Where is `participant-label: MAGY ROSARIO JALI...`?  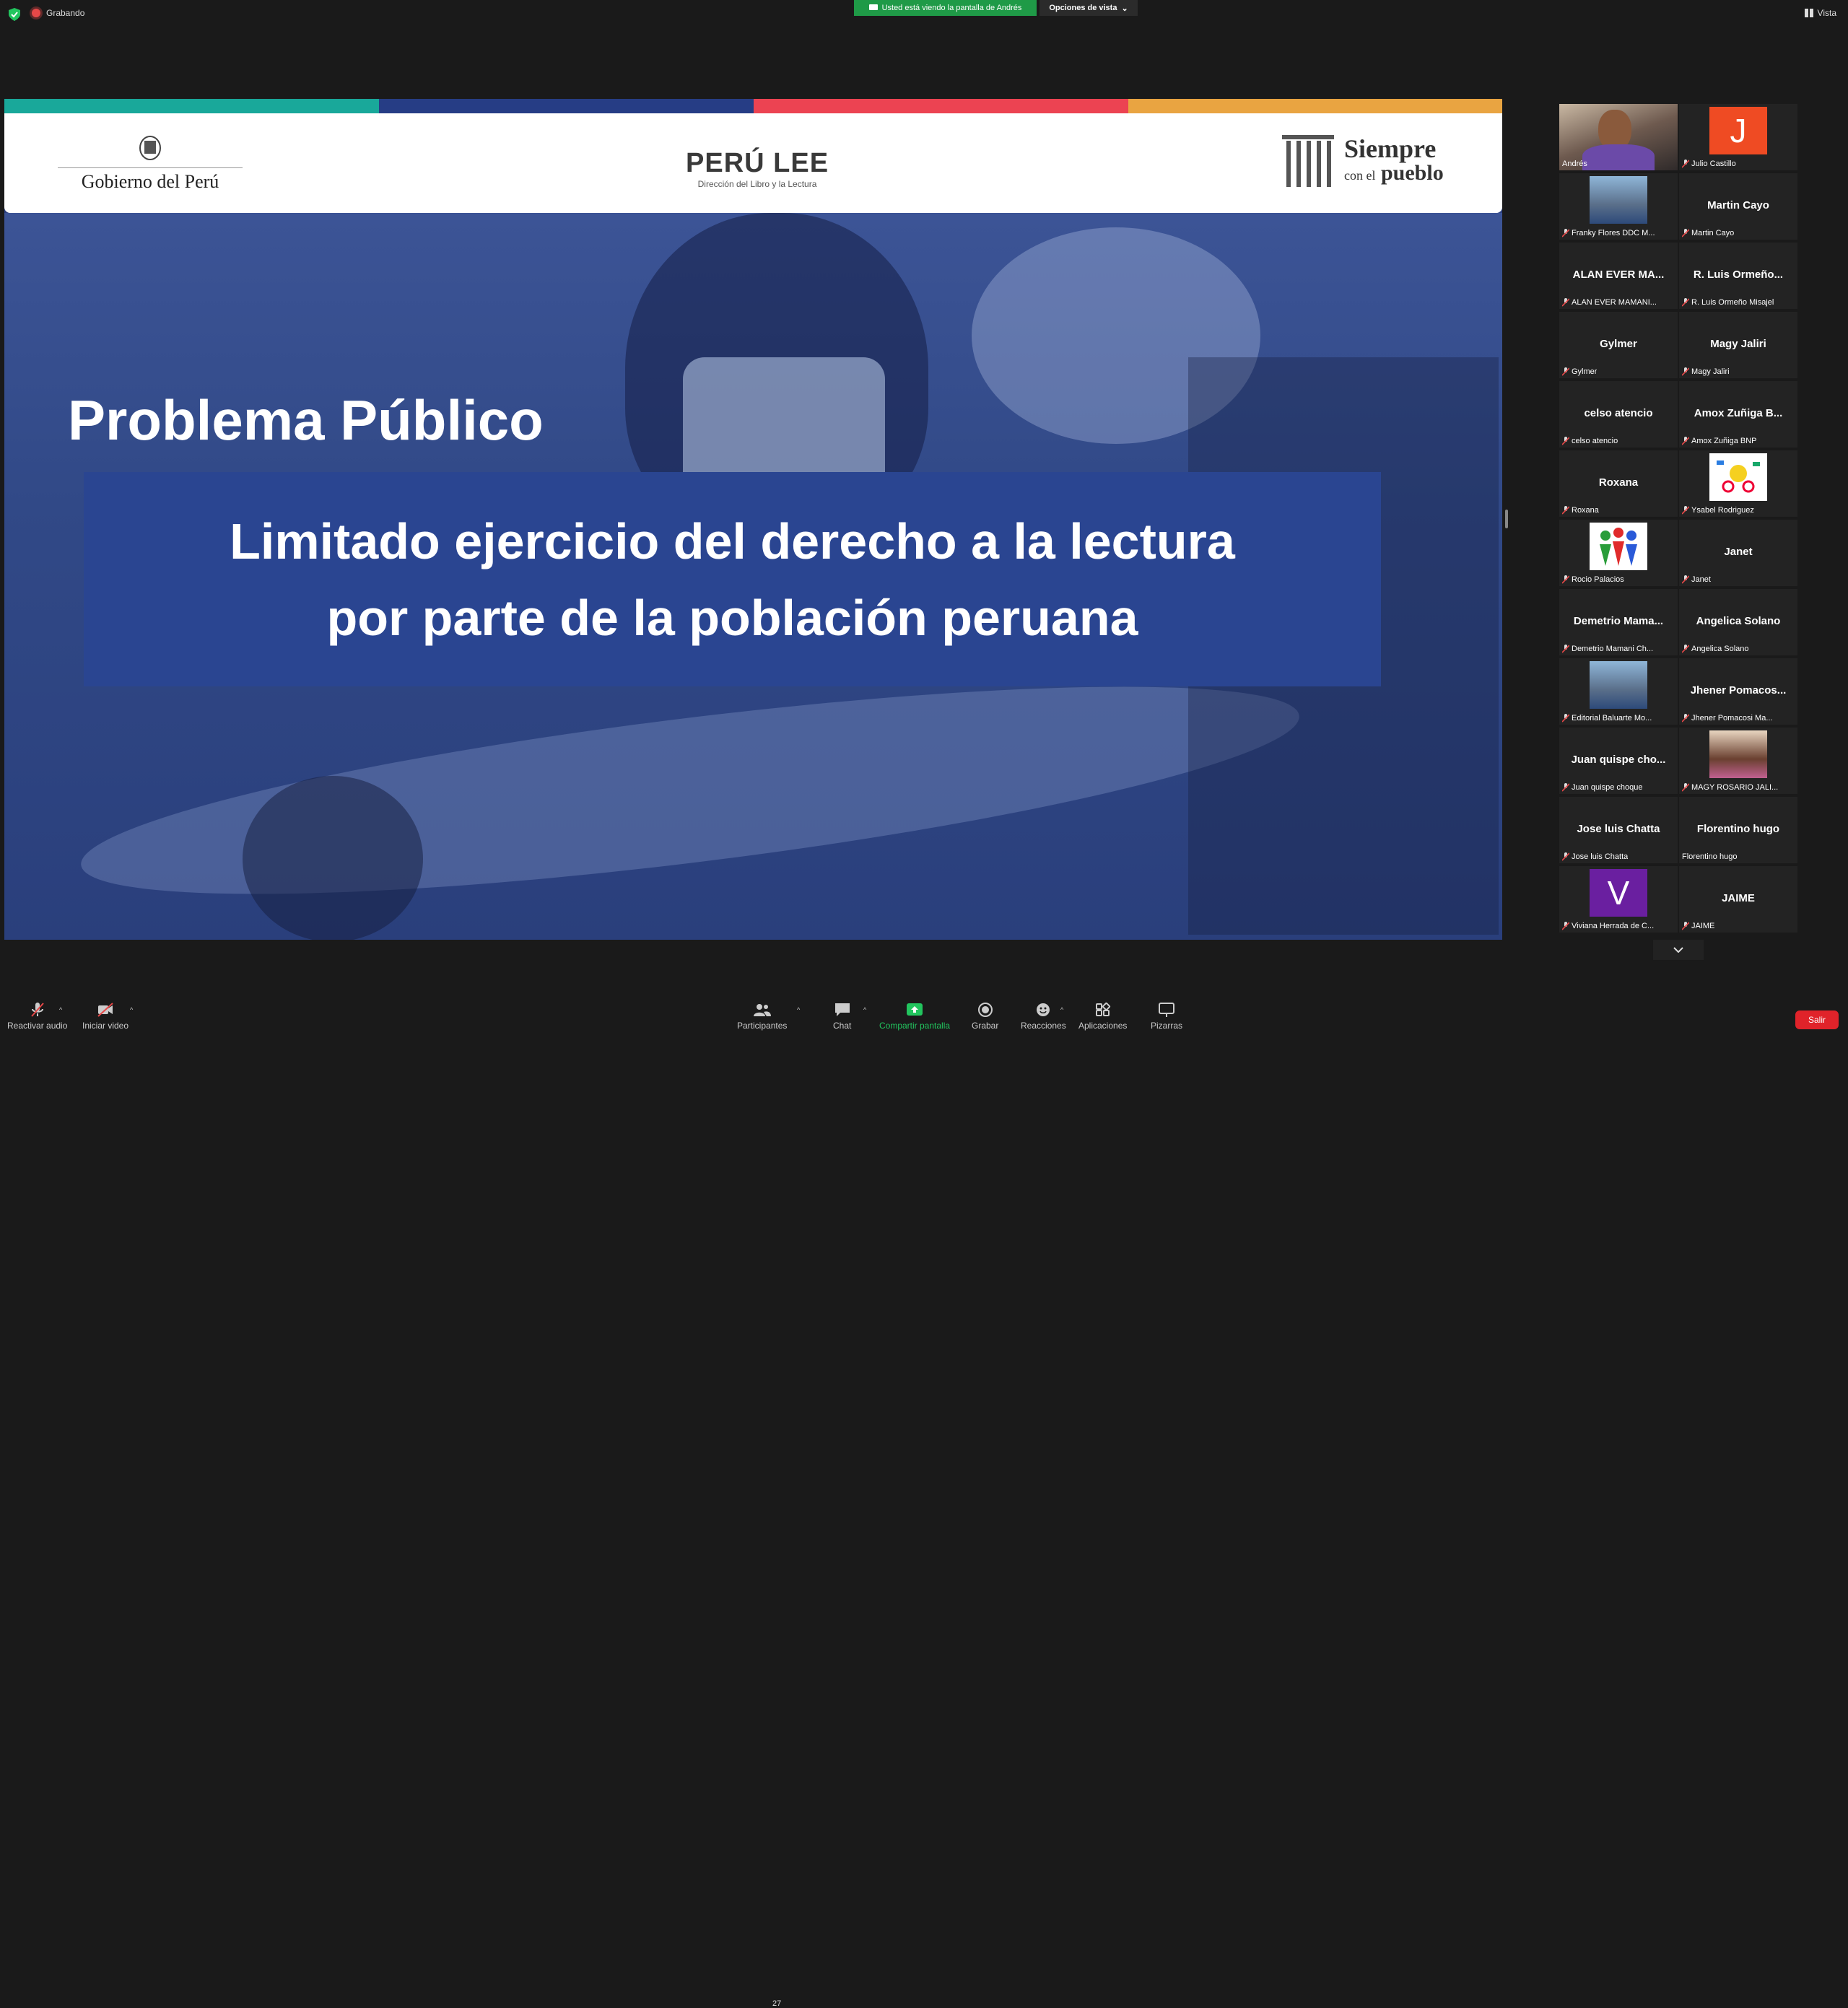
participant-label: MAGY ROSARIO JALI... is located at coordinates (1730, 788).